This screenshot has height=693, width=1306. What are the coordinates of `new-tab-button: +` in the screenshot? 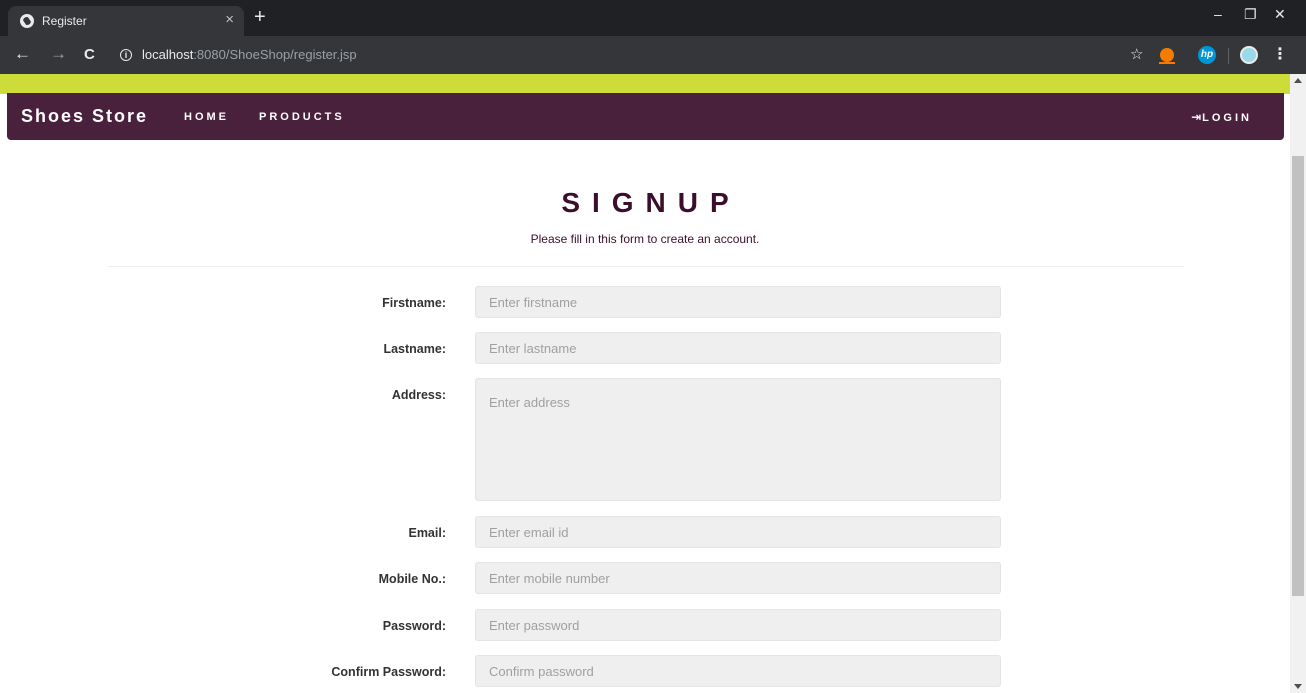 It's located at (260, 17).